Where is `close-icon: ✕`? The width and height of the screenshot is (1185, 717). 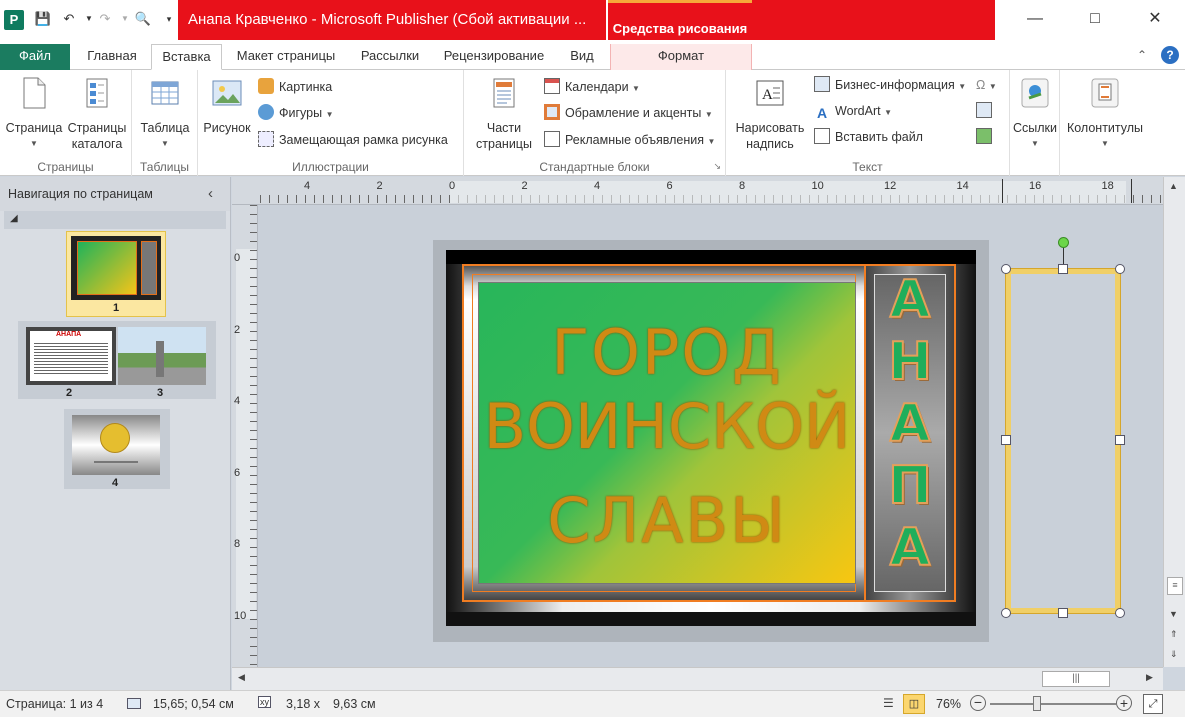 close-icon: ✕ is located at coordinates (1155, 19).